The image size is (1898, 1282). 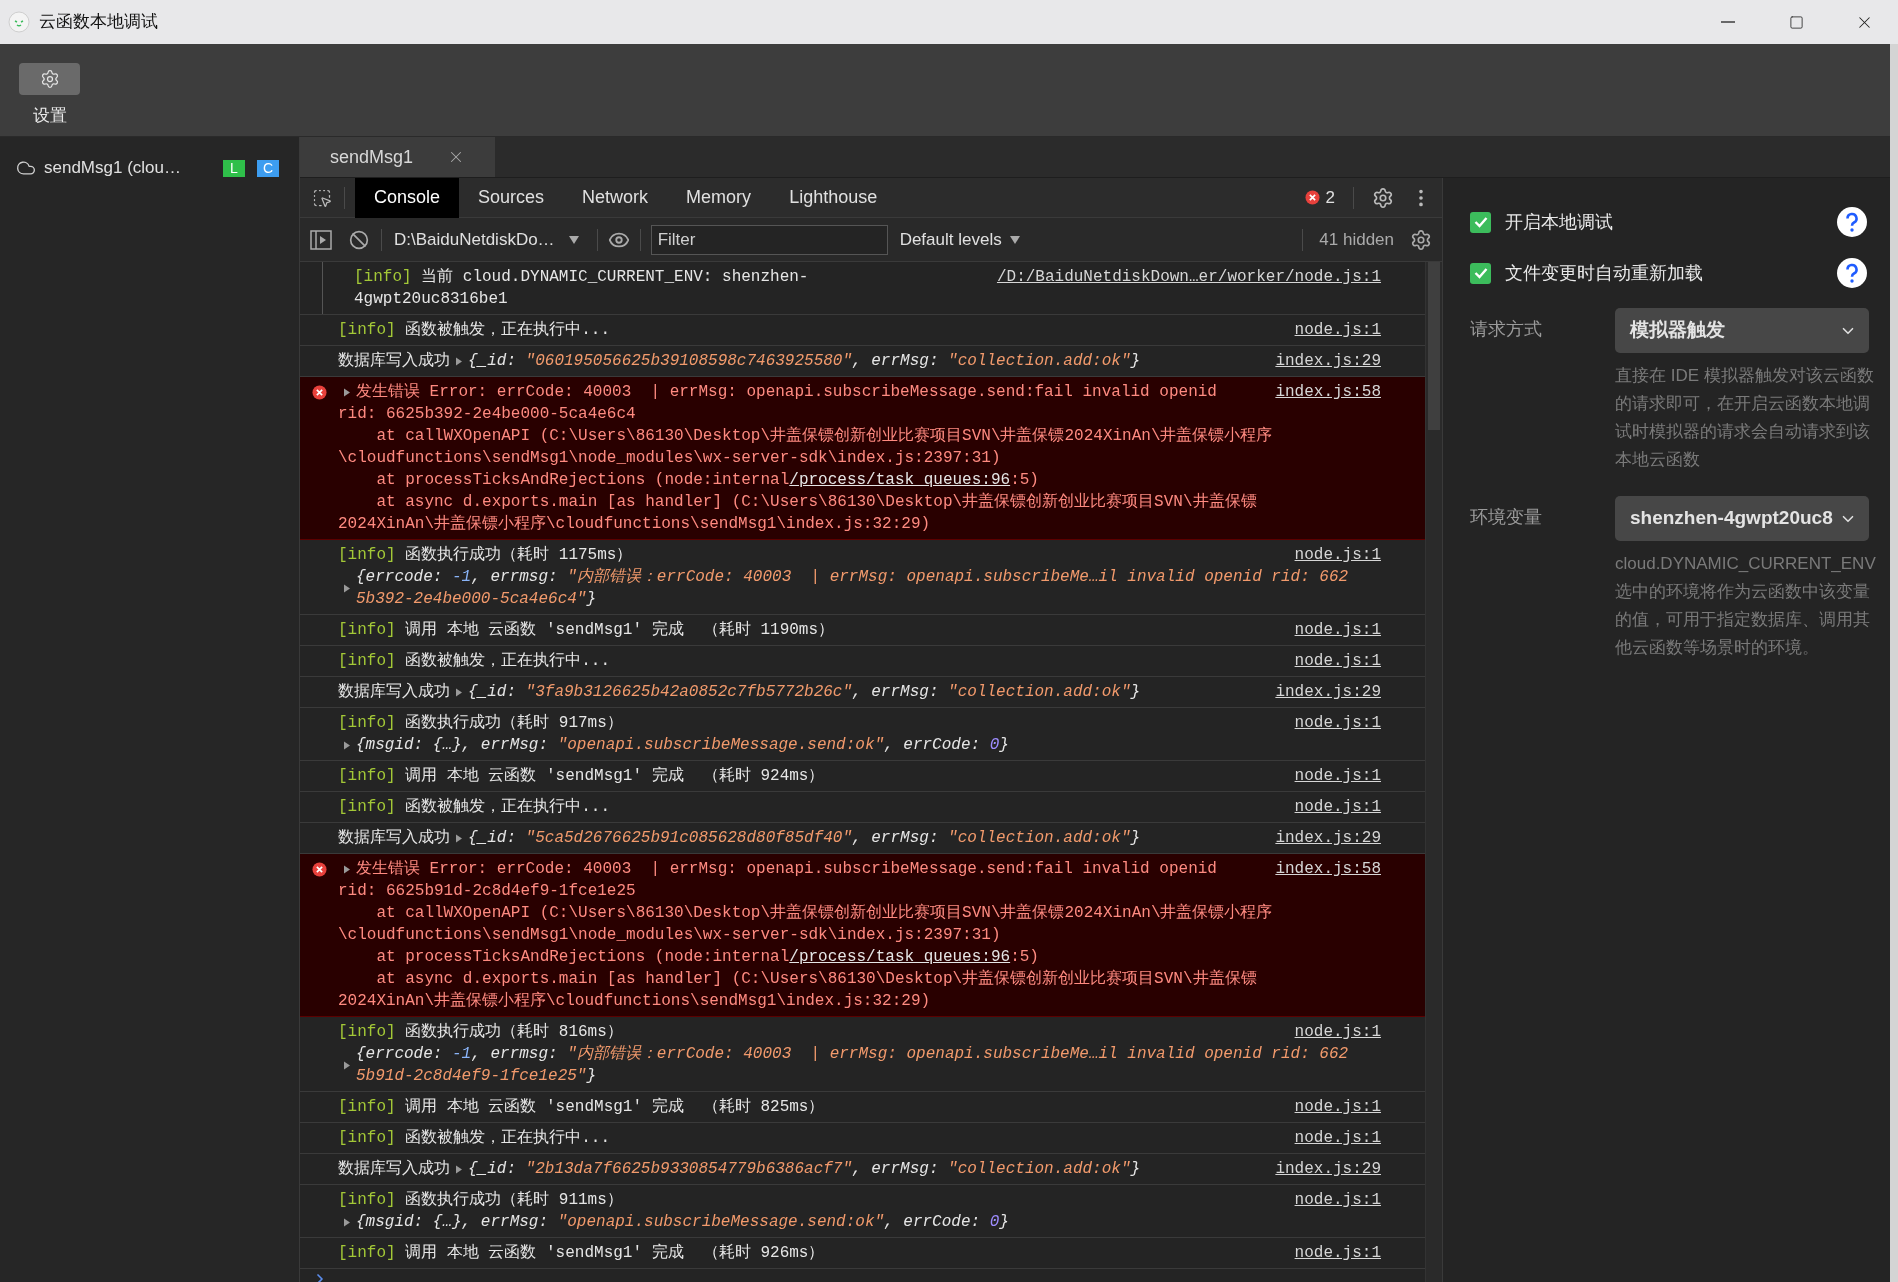 I want to click on log-text: rid: 6625b91d-2c8d4ef9-1fce1e25, so click(x=487, y=891).